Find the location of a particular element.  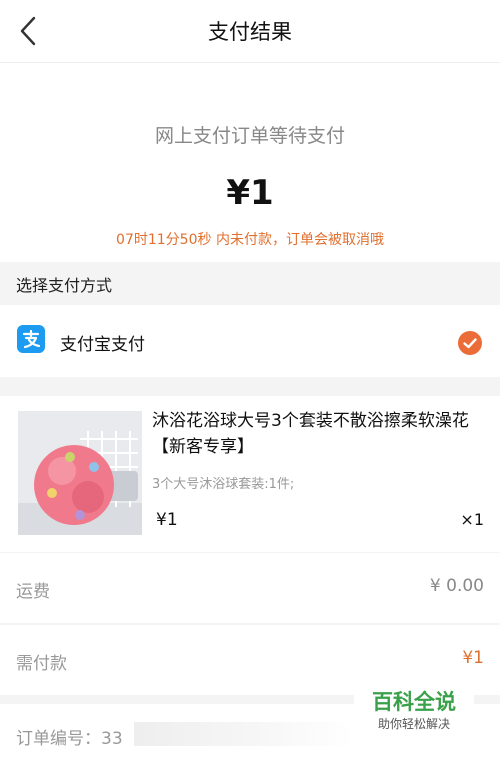

order-number-prefix: 订单编号： is located at coordinates (58, 739).